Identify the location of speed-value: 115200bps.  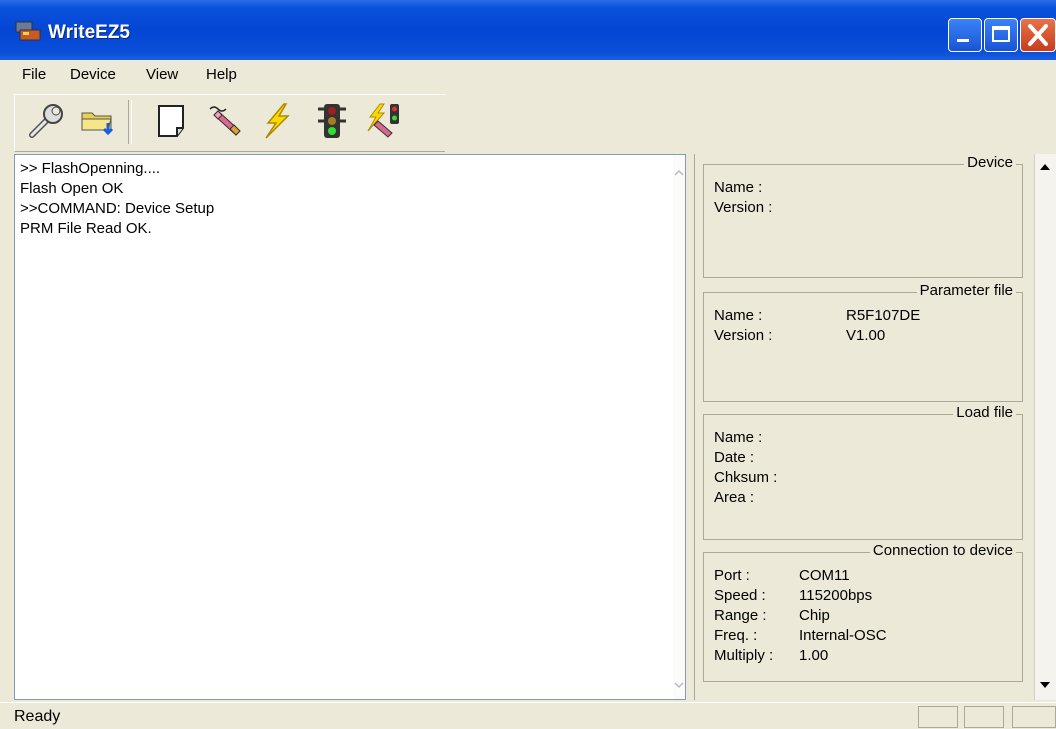
(836, 595).